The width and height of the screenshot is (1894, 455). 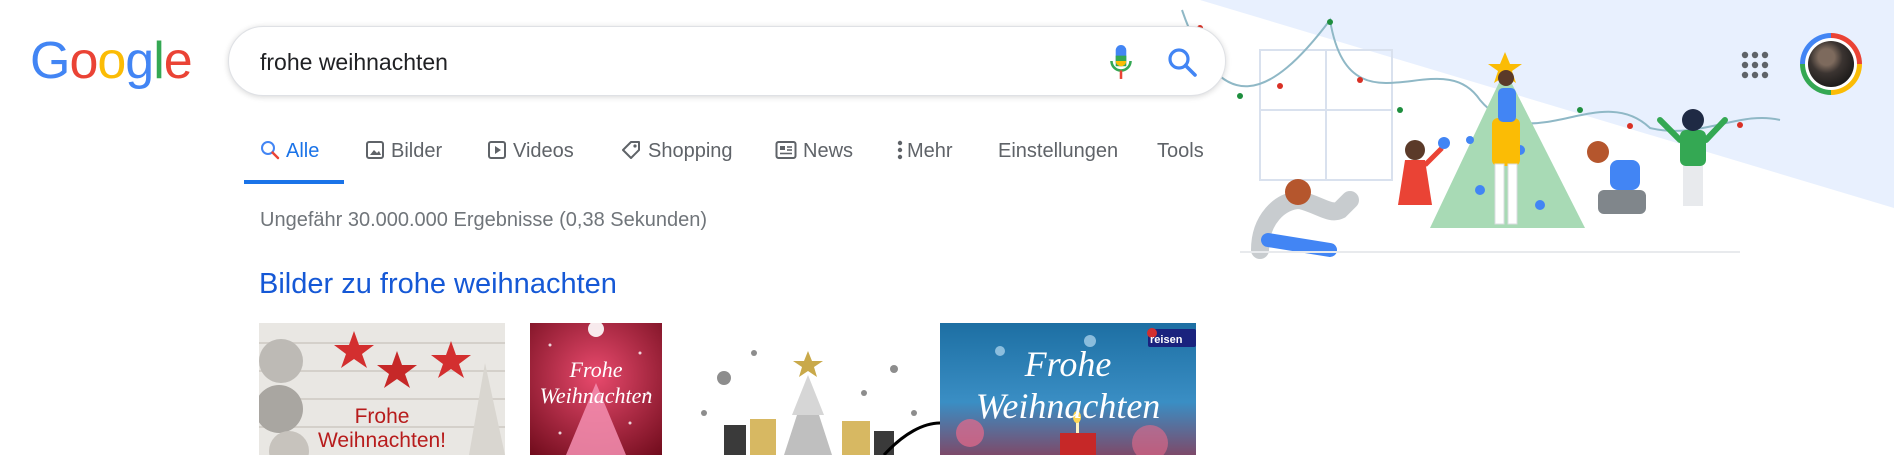 I want to click on google-logo: Google, so click(x=111, y=61).